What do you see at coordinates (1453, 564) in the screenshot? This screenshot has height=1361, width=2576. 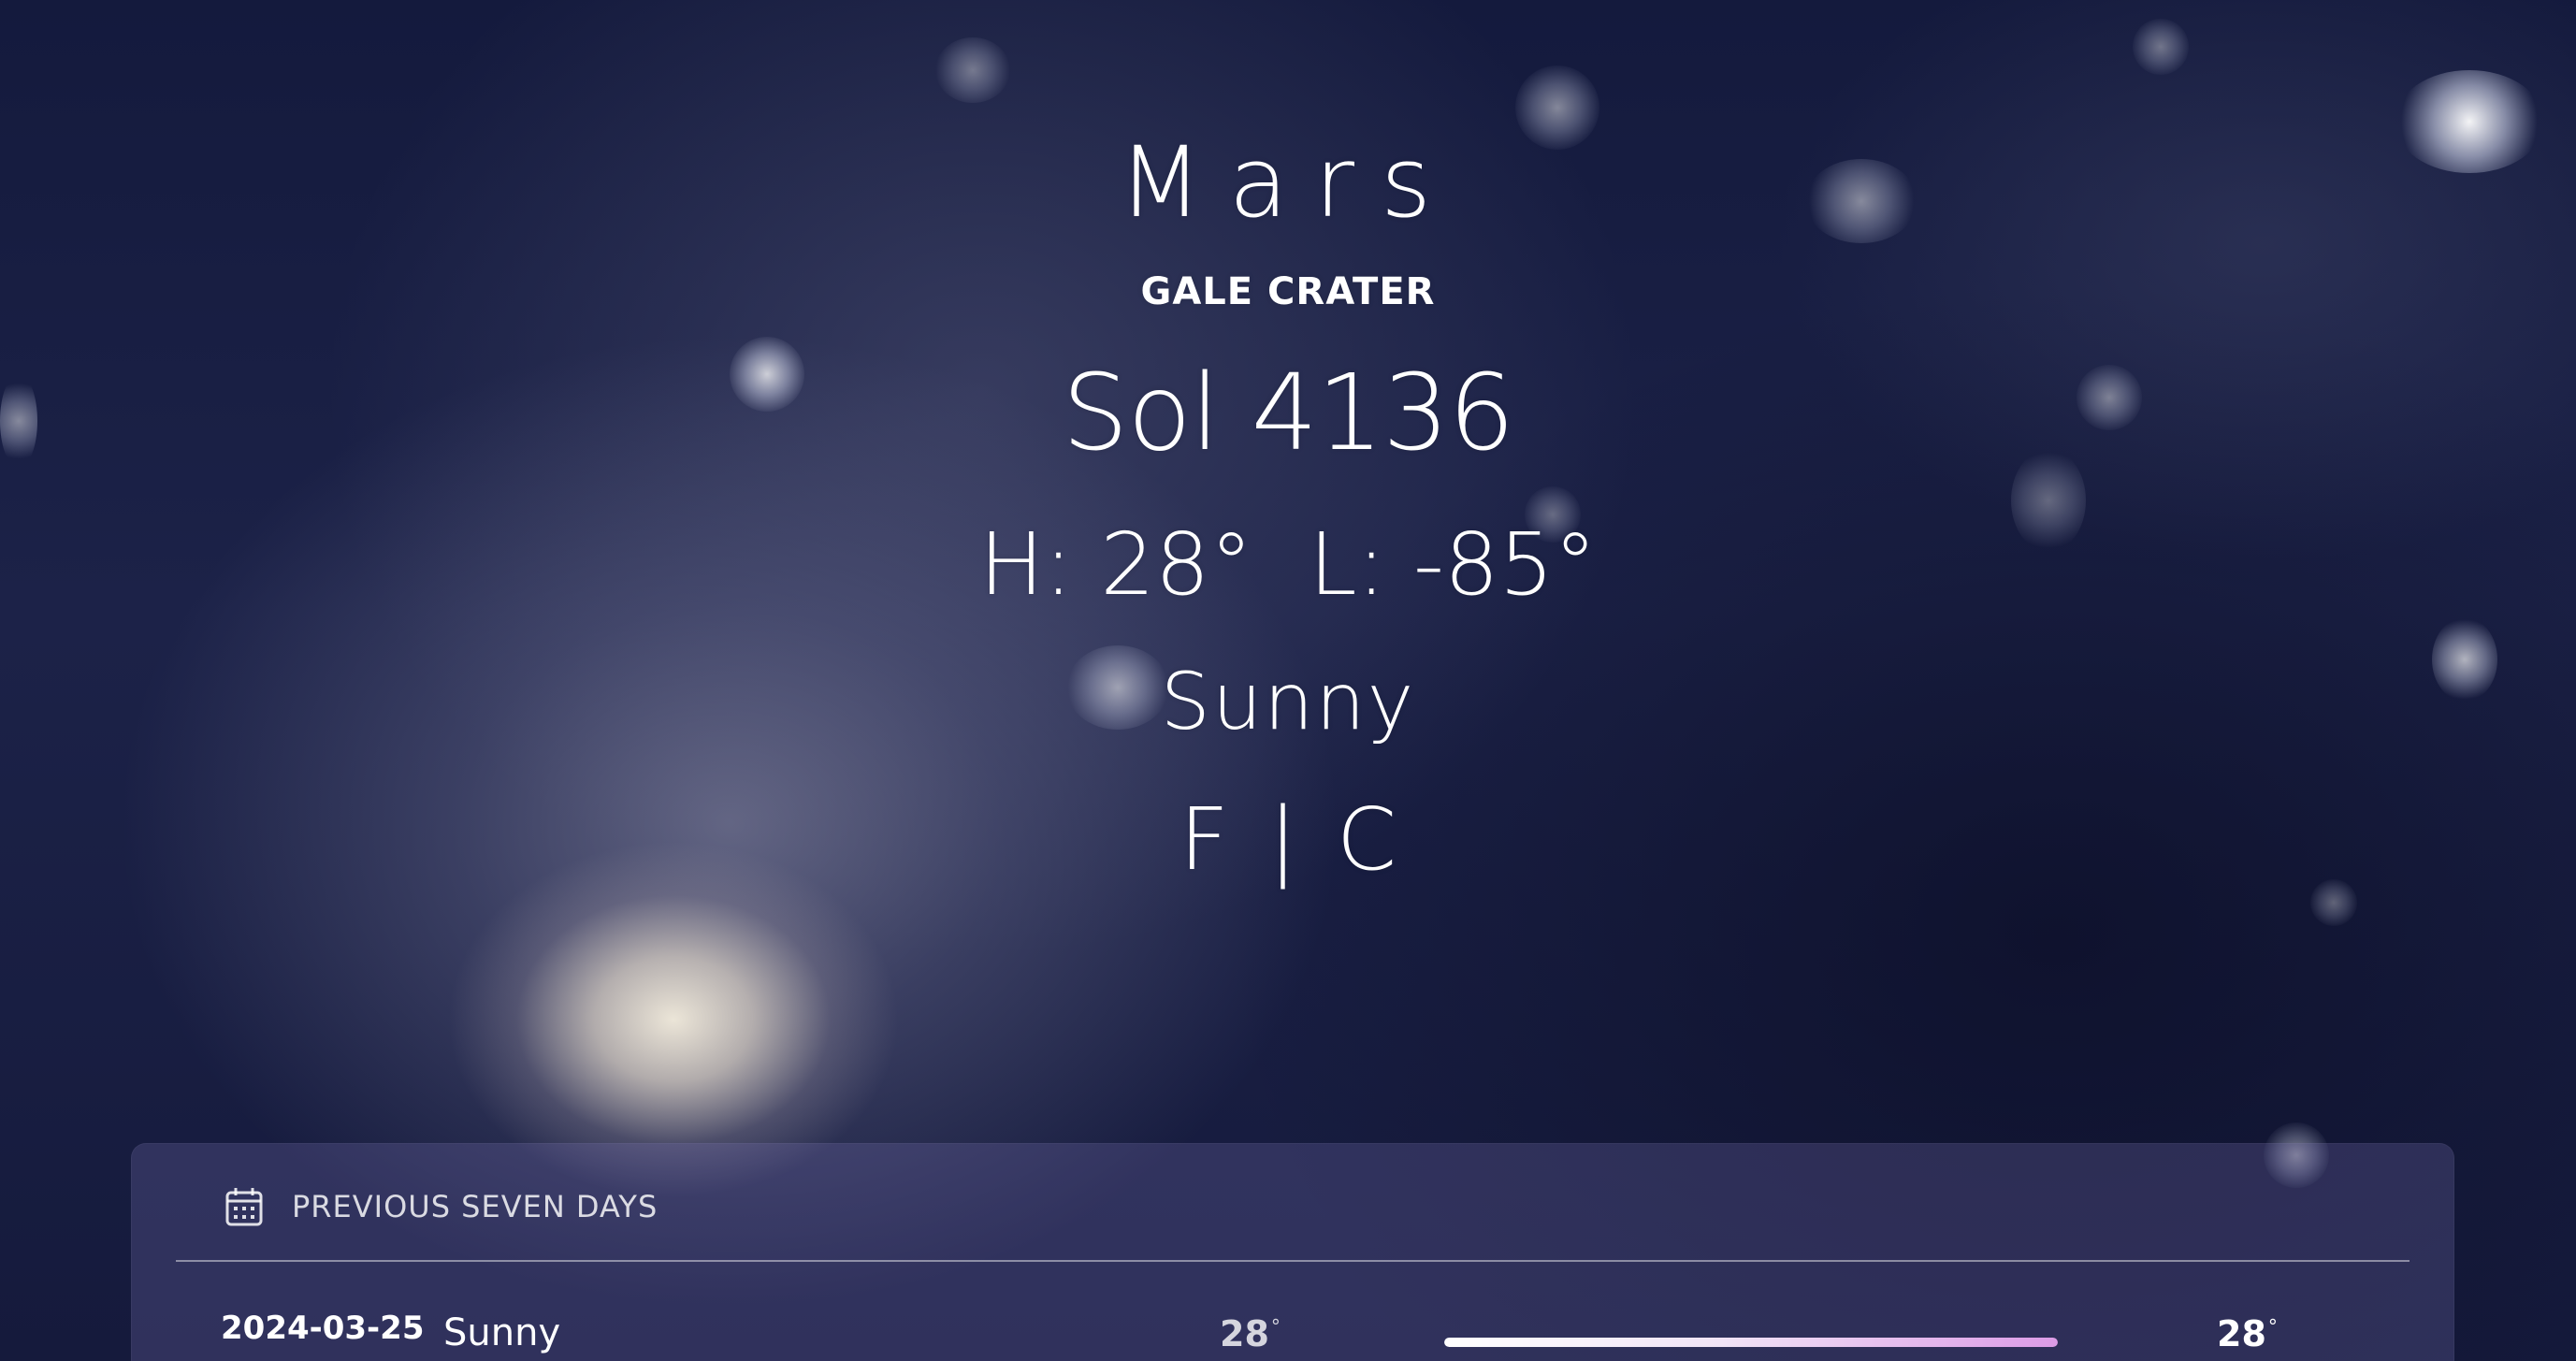 I see `low-temp: L: -85°` at bounding box center [1453, 564].